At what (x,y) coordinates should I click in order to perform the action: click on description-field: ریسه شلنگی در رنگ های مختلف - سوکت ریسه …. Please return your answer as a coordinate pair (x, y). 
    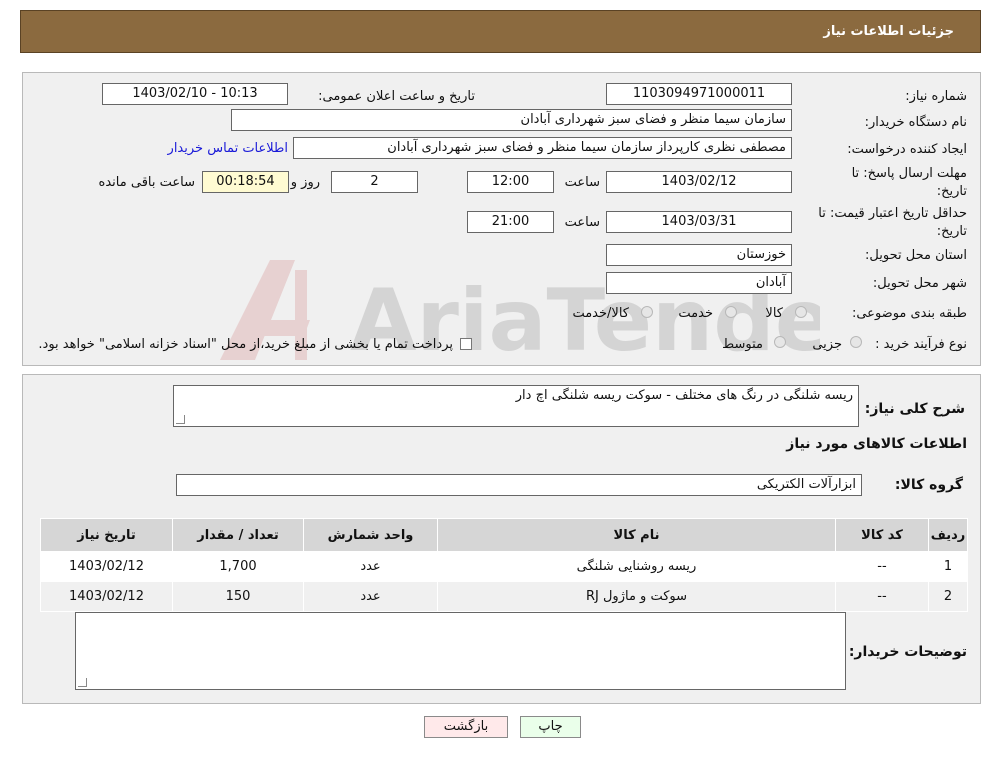
    Looking at the image, I should click on (516, 406).